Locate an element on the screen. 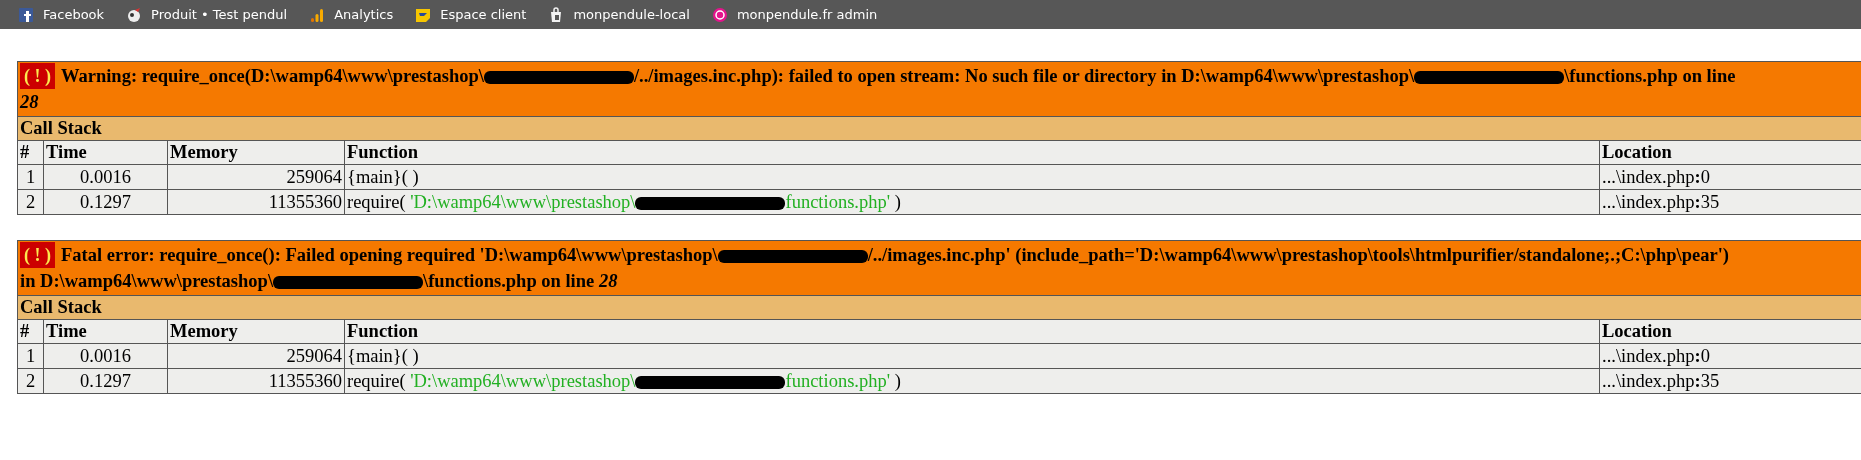  error-message: ( ! ) Warning: require_once(D:\wamp64\www\prestashop\ /../images.inc.php): failed to open stream: No such file or directory in D:\wamp64\www\prestashop\ \functions.php on line is located at coordinates (940, 76).